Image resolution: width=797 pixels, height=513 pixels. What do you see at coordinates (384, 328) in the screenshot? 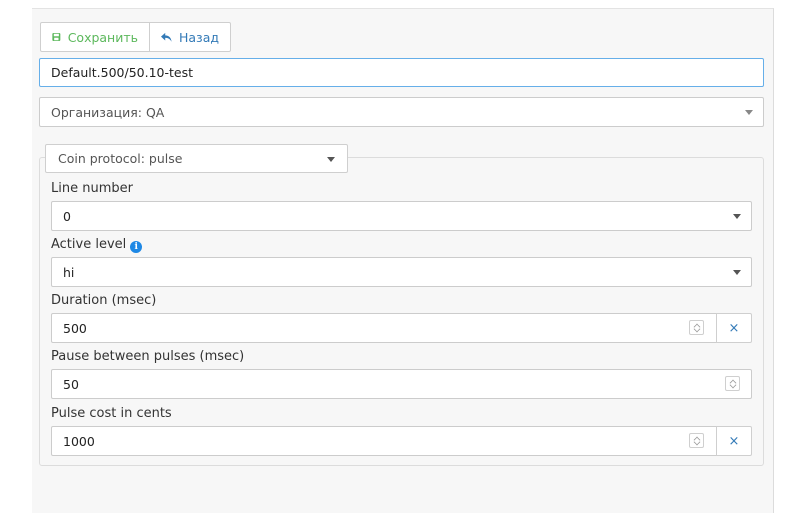
I see `duration-input: 500` at bounding box center [384, 328].